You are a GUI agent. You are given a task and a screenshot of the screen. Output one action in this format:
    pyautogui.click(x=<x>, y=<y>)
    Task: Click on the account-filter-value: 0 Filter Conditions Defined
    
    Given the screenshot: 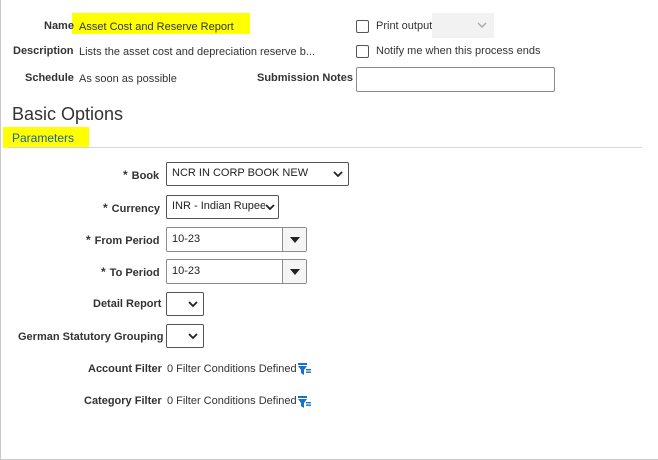 What is the action you would take?
    pyautogui.click(x=232, y=369)
    